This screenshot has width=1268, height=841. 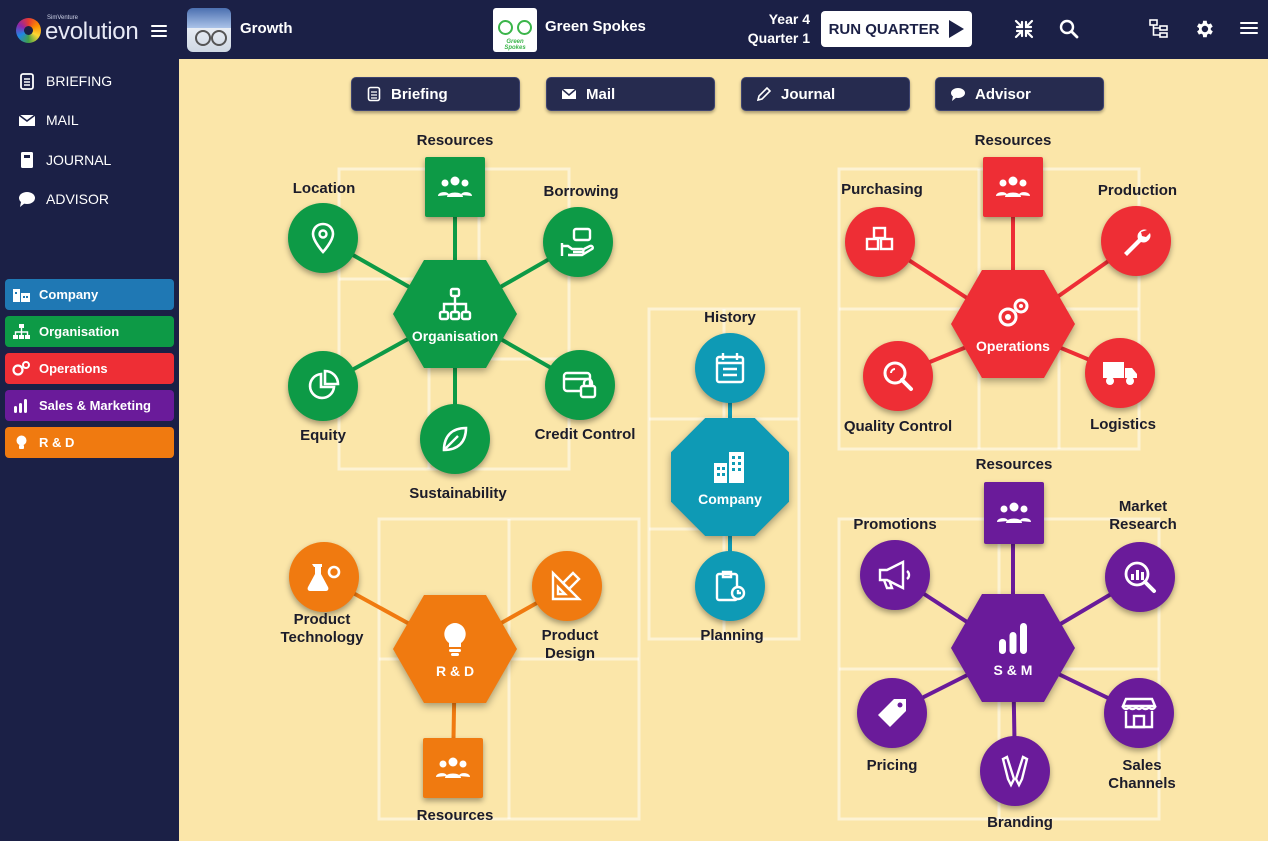 I want to click on node-branding, so click(x=1015, y=771).